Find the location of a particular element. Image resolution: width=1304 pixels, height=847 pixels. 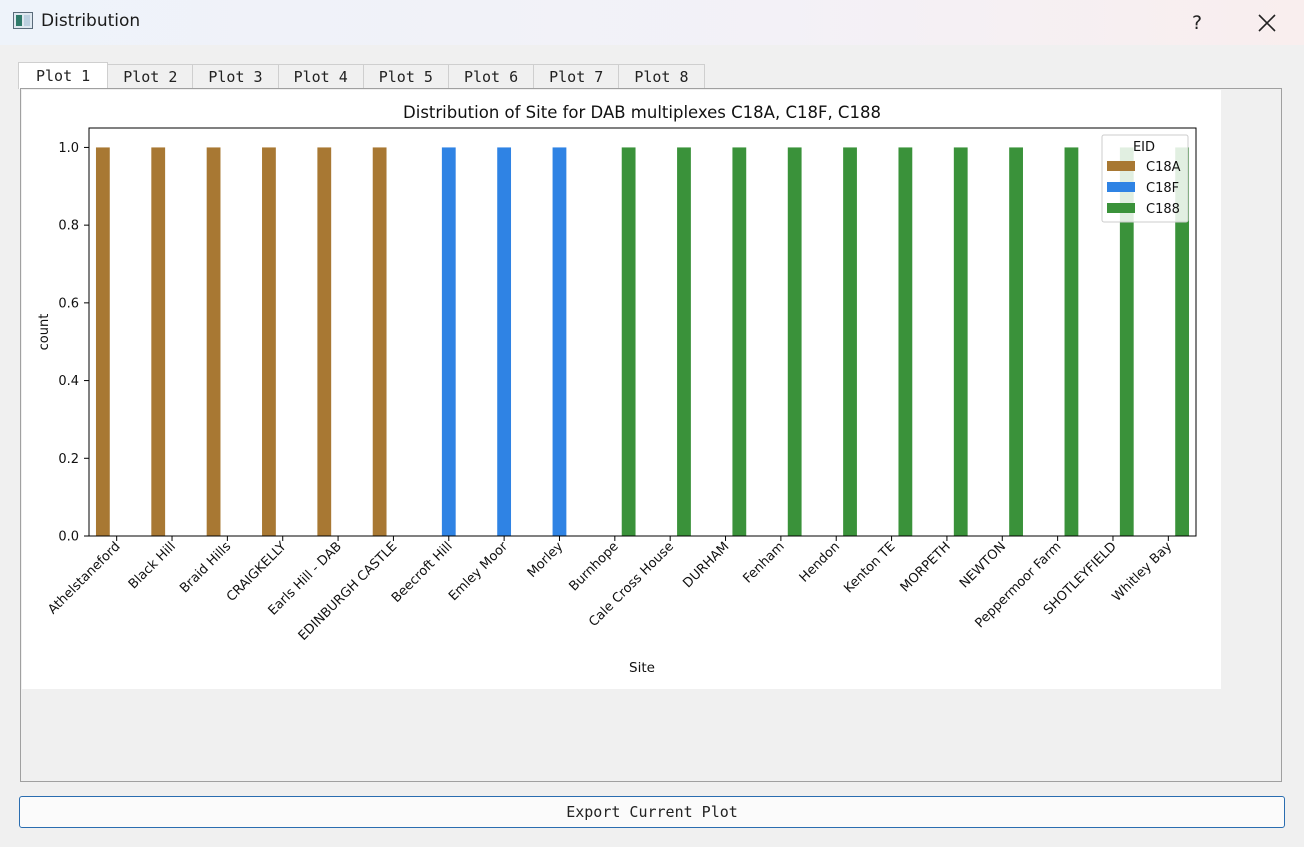

bar-c188-hendon is located at coordinates (850, 341).